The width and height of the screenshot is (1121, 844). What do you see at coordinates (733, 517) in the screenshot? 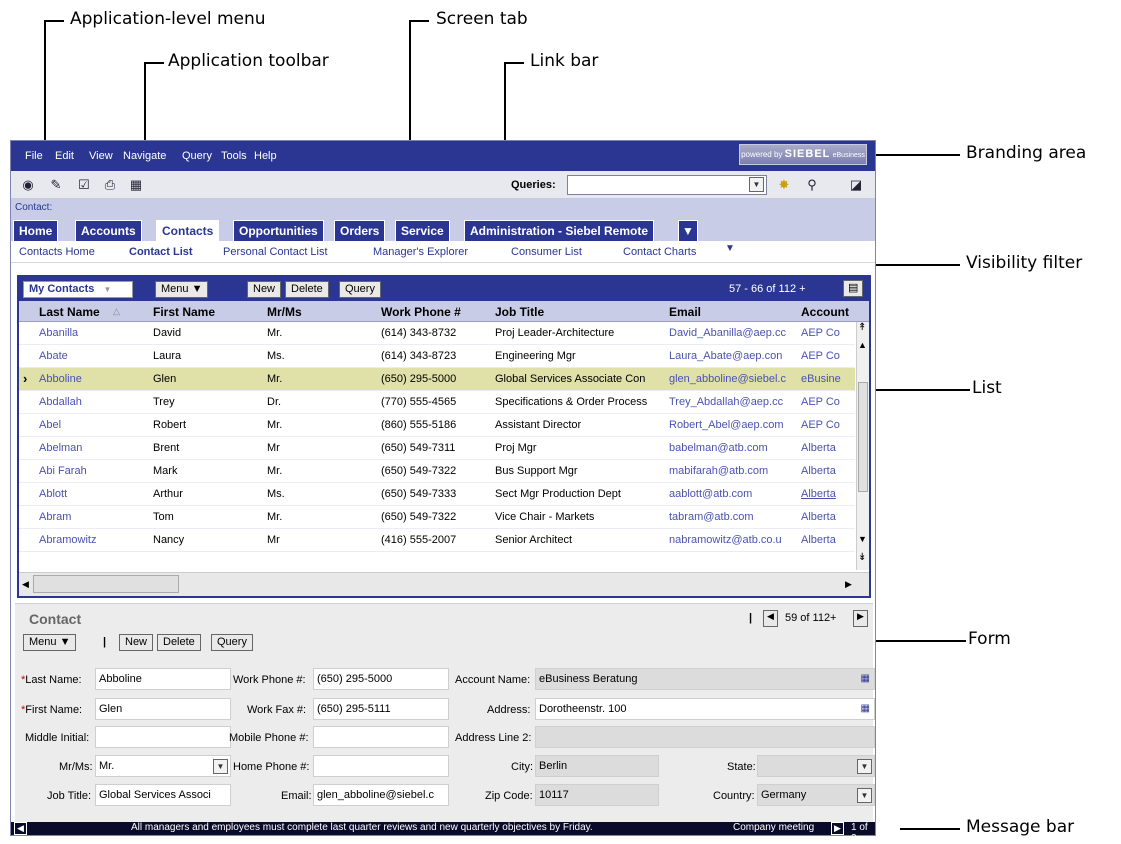
I see `cell-email: tabram@atb.com` at bounding box center [733, 517].